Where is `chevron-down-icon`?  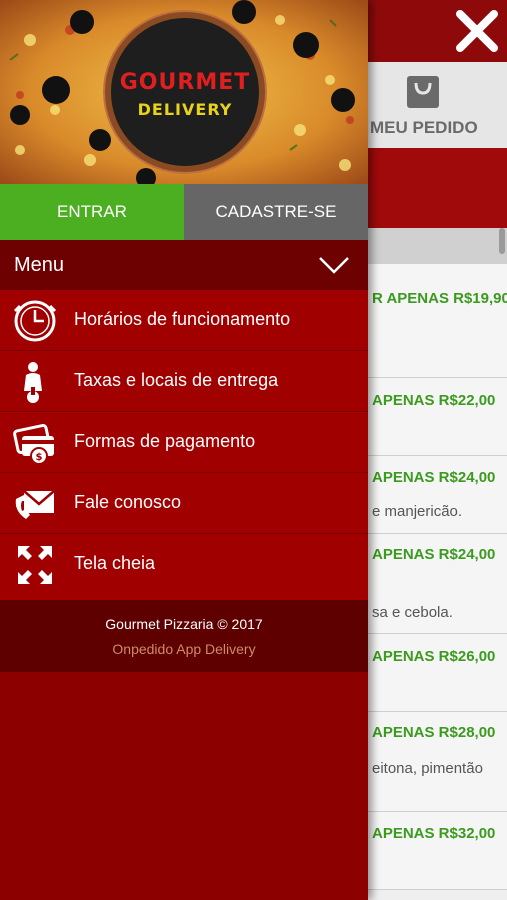
chevron-down-icon is located at coordinates (334, 265).